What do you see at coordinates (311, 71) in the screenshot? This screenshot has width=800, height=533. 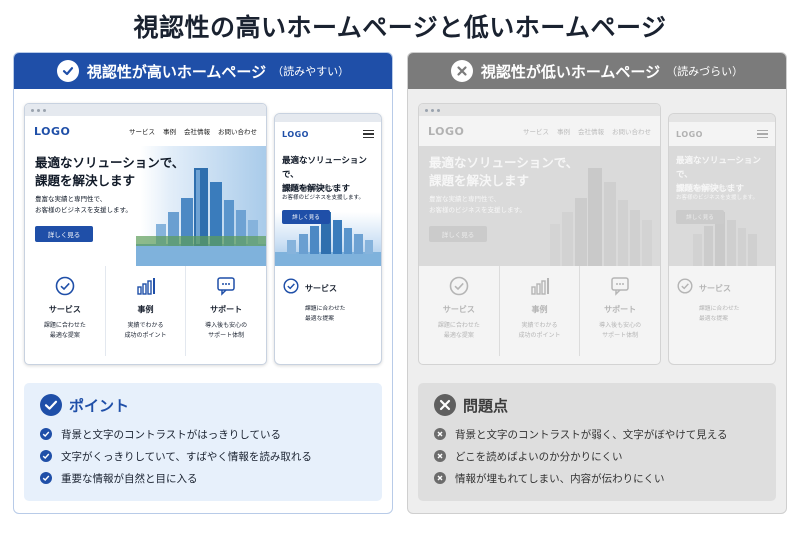 I see `good-panel-note: （読みやすい）` at bounding box center [311, 71].